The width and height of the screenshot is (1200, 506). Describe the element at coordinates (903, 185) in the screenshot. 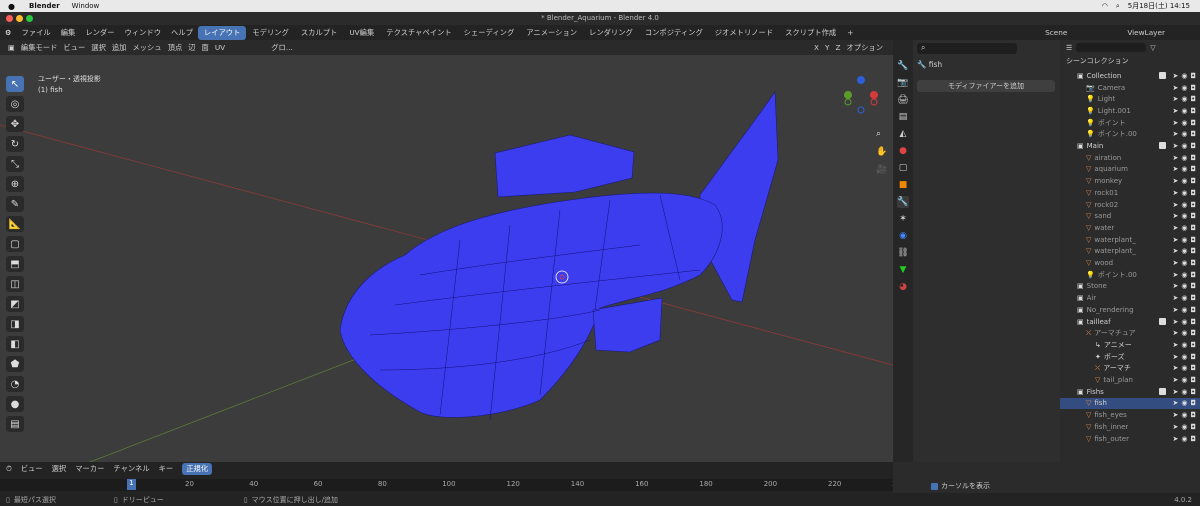

I see `object-props-icon: ■` at that location.